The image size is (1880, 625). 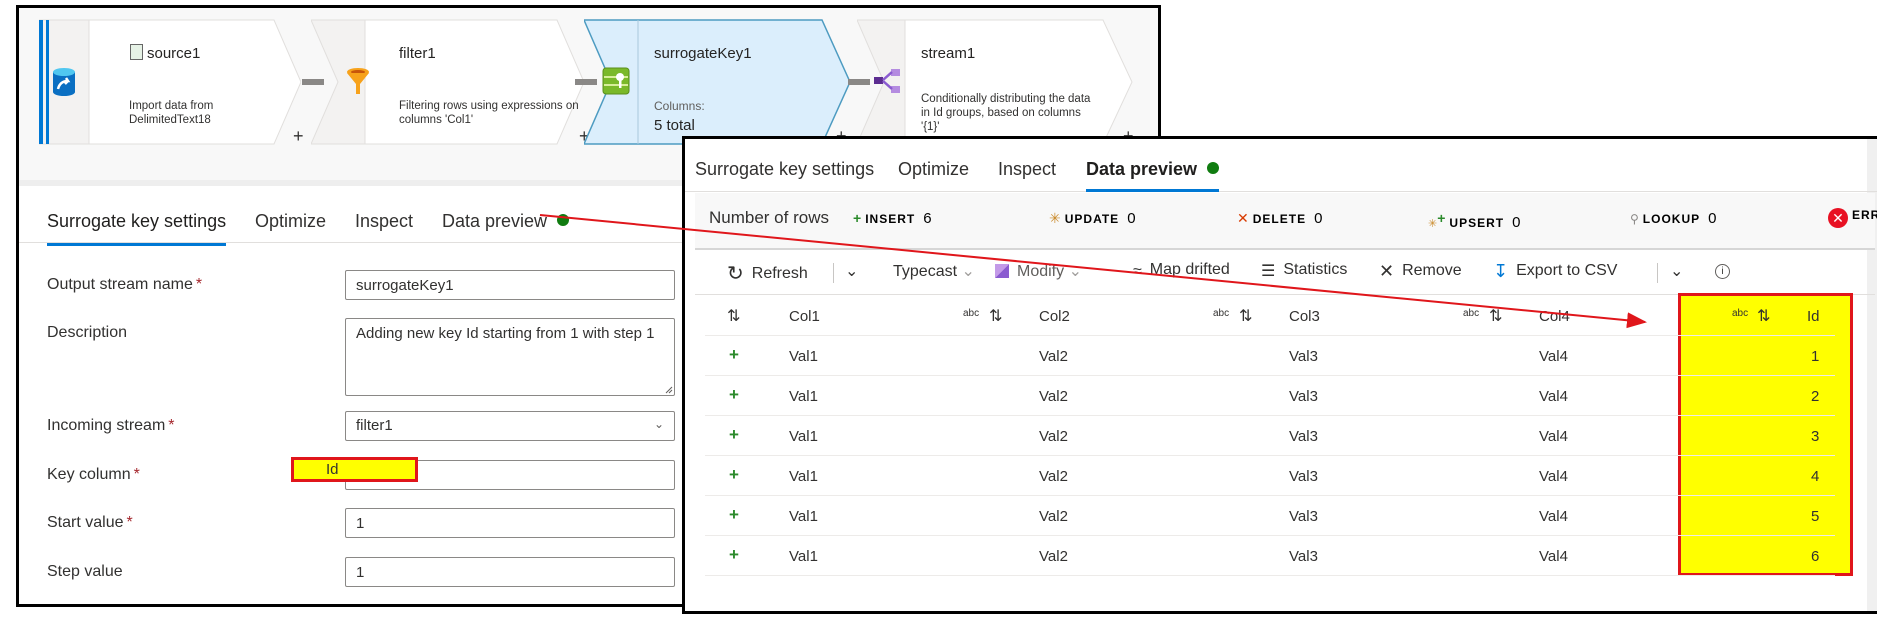 I want to click on database-source-icon, so click(x=66, y=82).